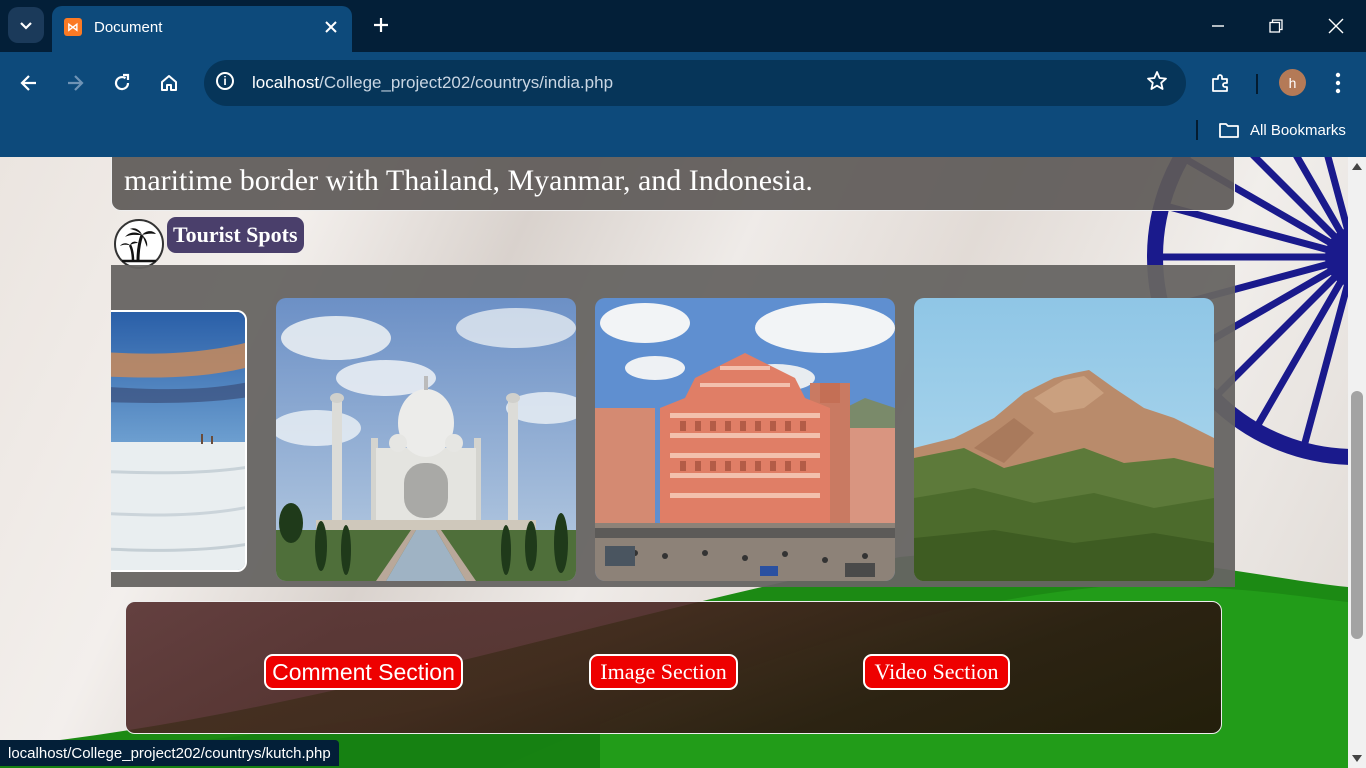 Image resolution: width=1366 pixels, height=768 pixels. I want to click on scroll-up-arrow-icon, so click(1357, 166).